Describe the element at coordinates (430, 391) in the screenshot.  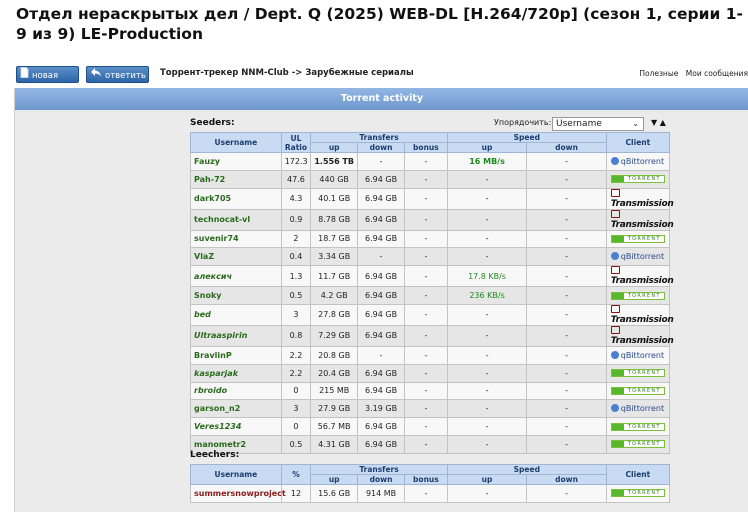
I see `table-row: rbroido 0 215 MB 6.94 GB - - - TORRENT` at that location.